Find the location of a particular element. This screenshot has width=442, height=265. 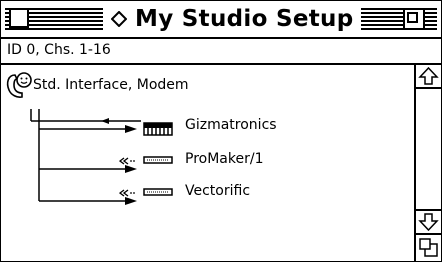

info-bar-text: ID 0, Chs. 1-16 is located at coordinates (59, 50).